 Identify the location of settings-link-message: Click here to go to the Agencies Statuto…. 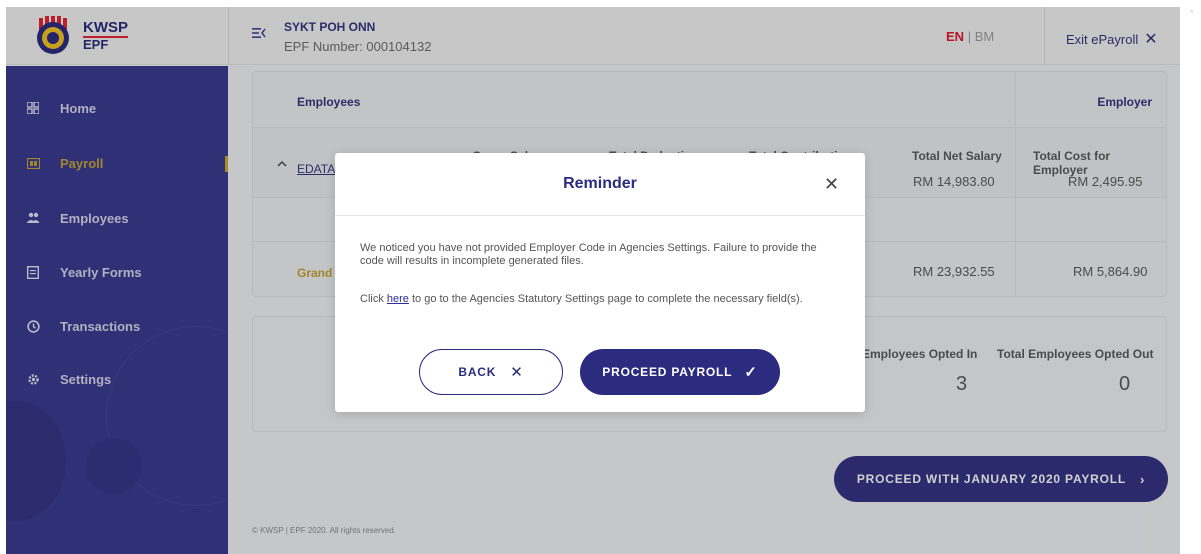
(600, 299).